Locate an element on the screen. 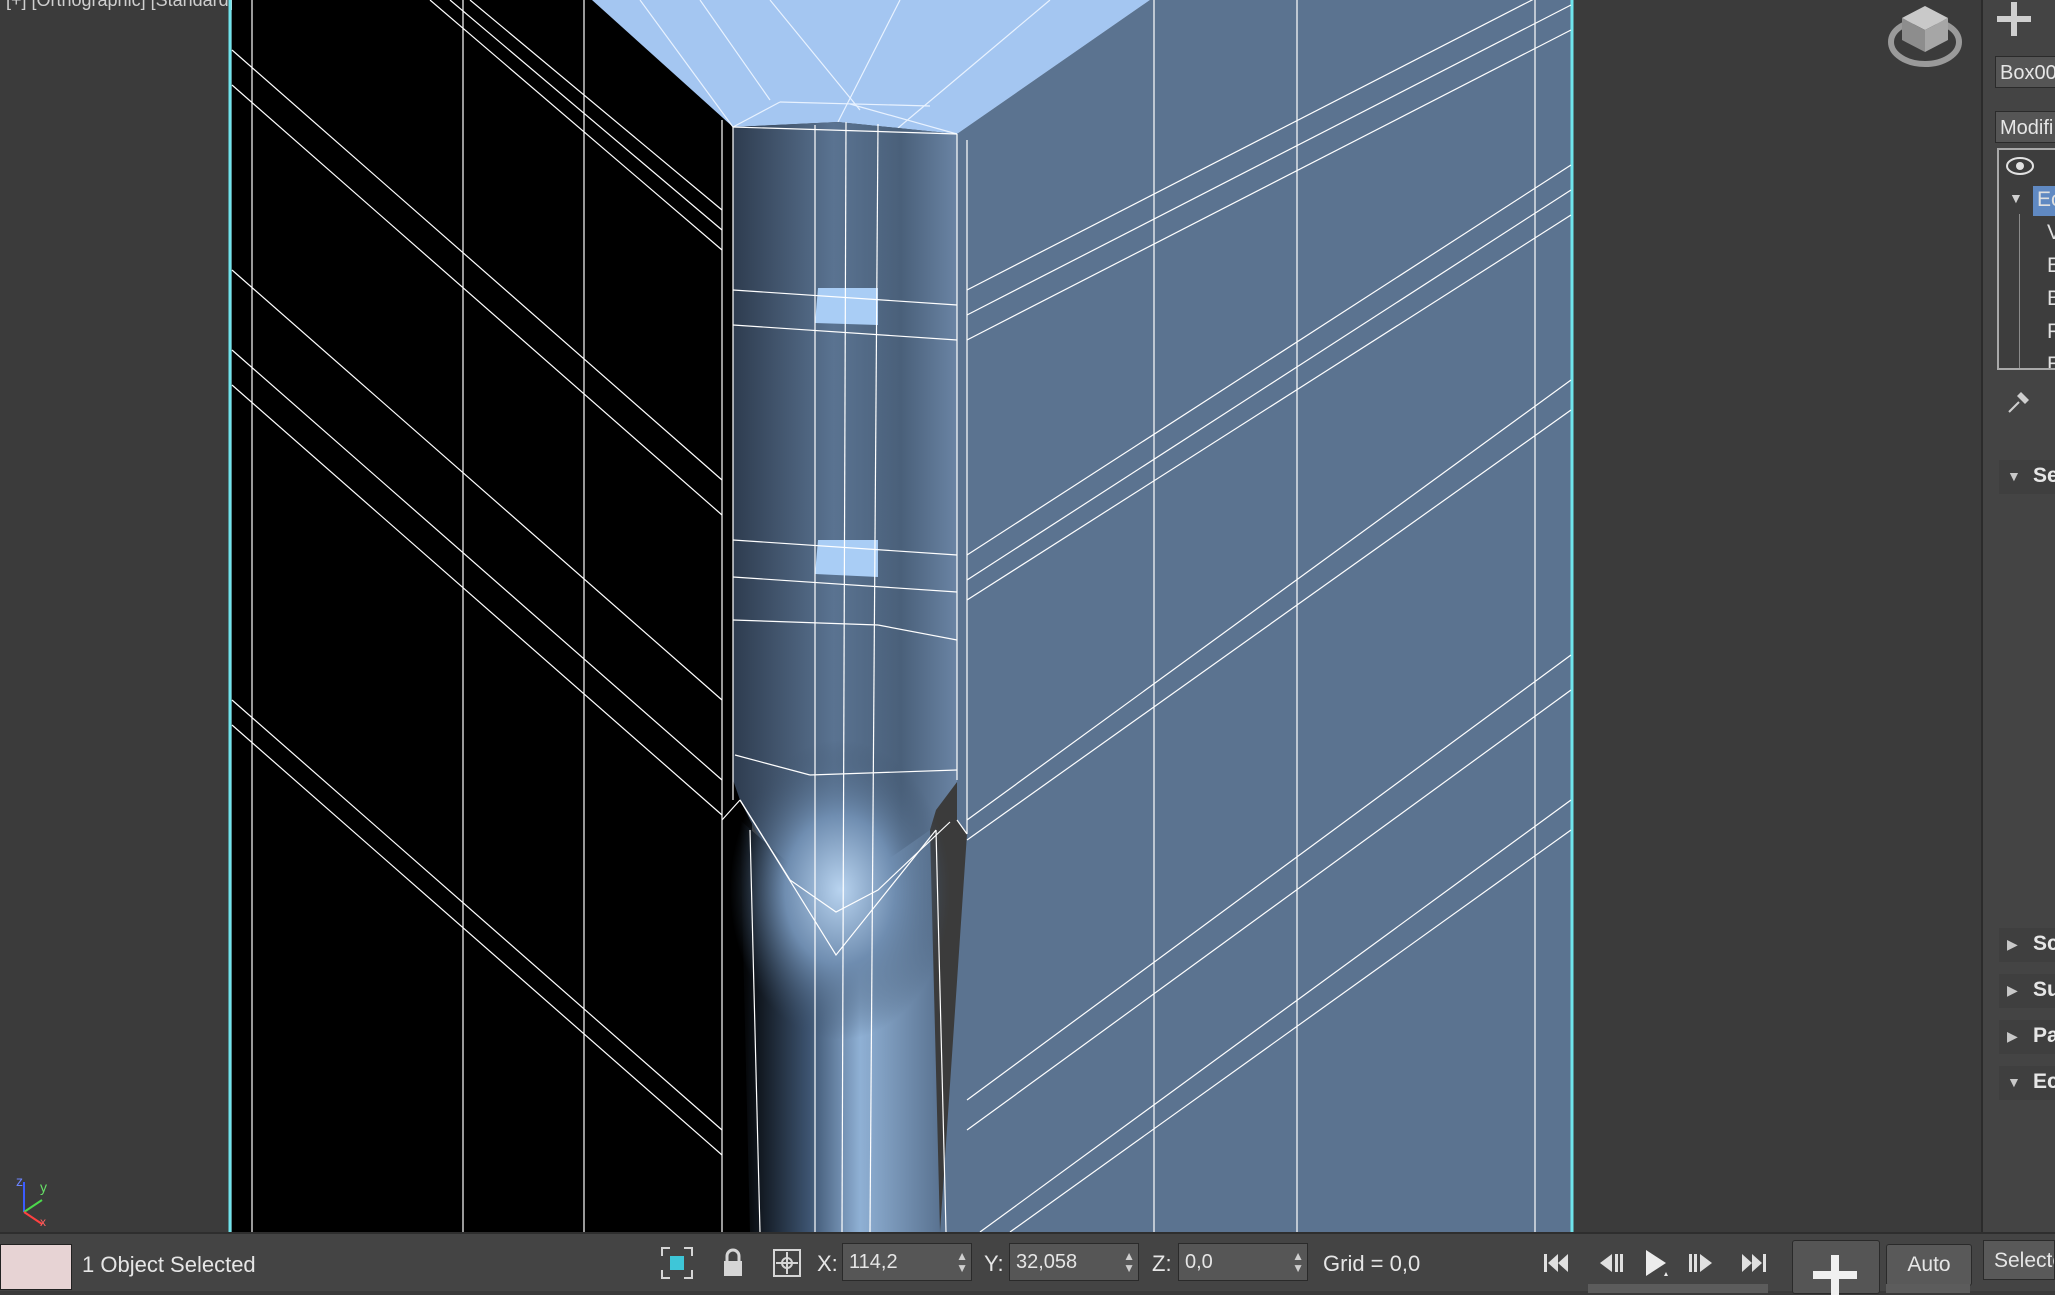  stack-item-element: E is located at coordinates (2051, 360).